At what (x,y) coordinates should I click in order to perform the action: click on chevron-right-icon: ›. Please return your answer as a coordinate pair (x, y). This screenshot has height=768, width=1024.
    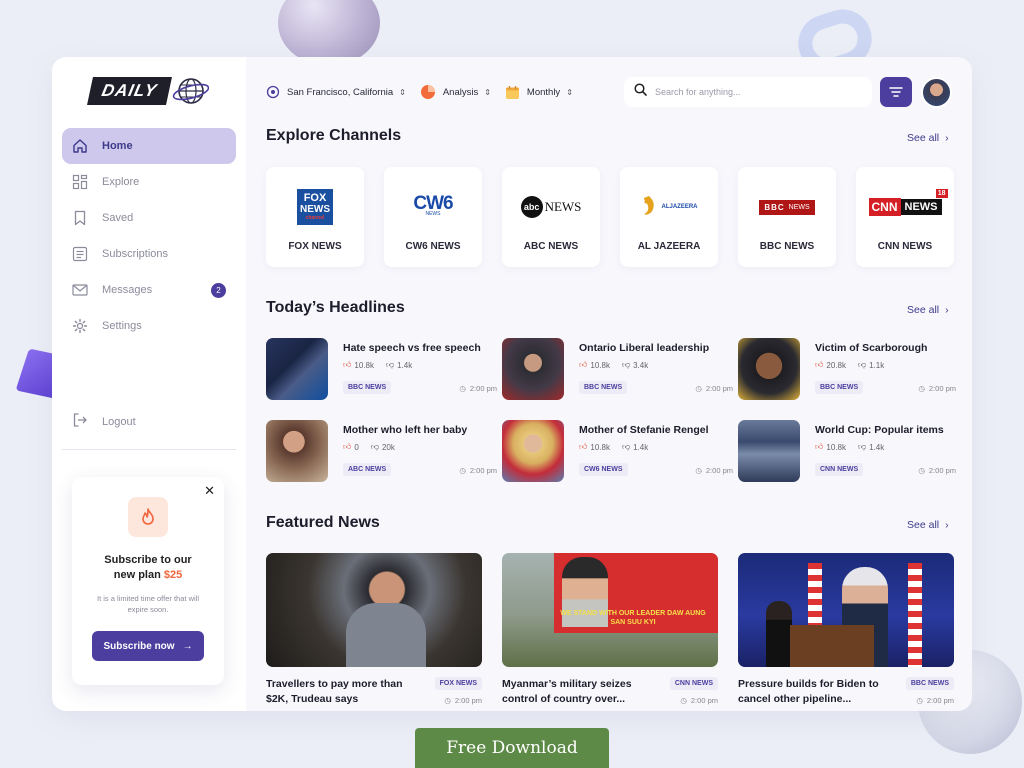
    Looking at the image, I should click on (947, 525).